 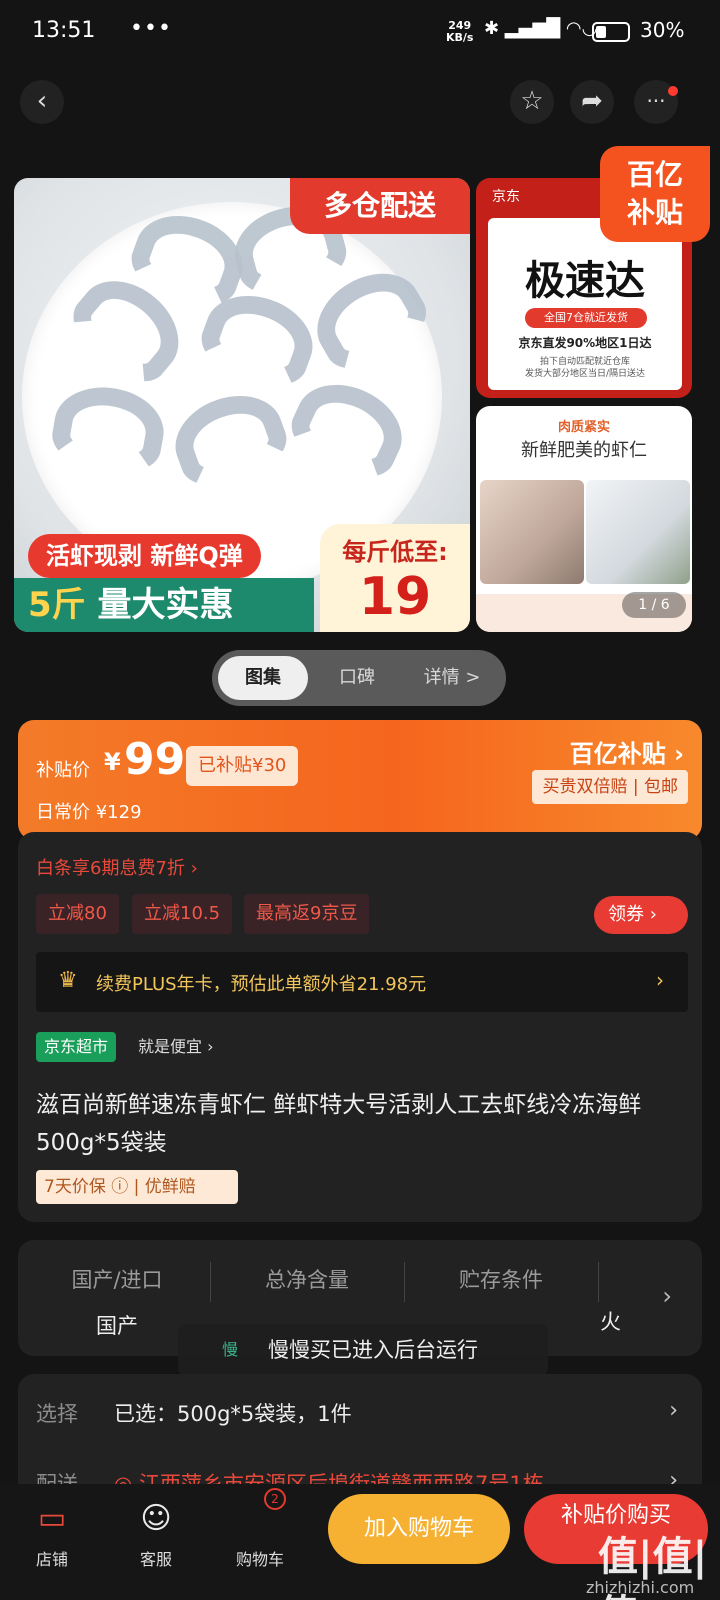 I want to click on favorite-button: ☆, so click(x=532, y=102).